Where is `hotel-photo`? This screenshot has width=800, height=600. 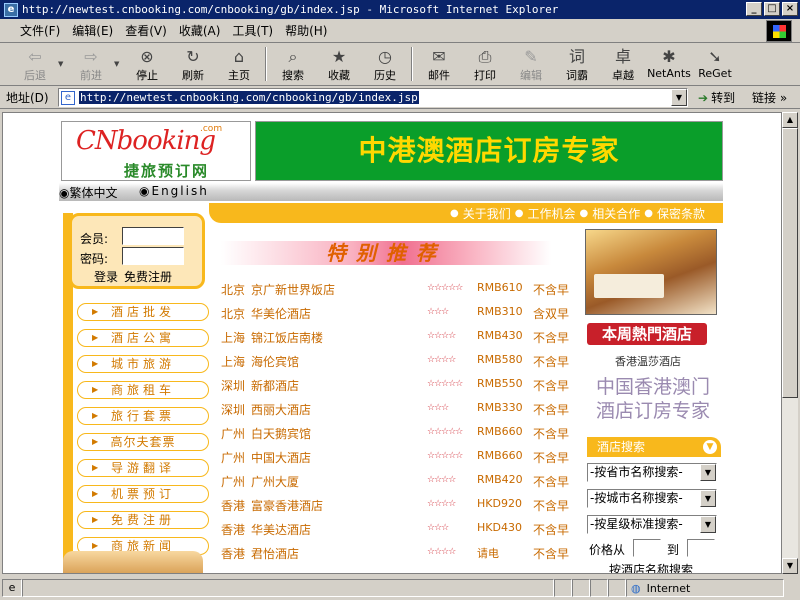
hotel-photo is located at coordinates (651, 272).